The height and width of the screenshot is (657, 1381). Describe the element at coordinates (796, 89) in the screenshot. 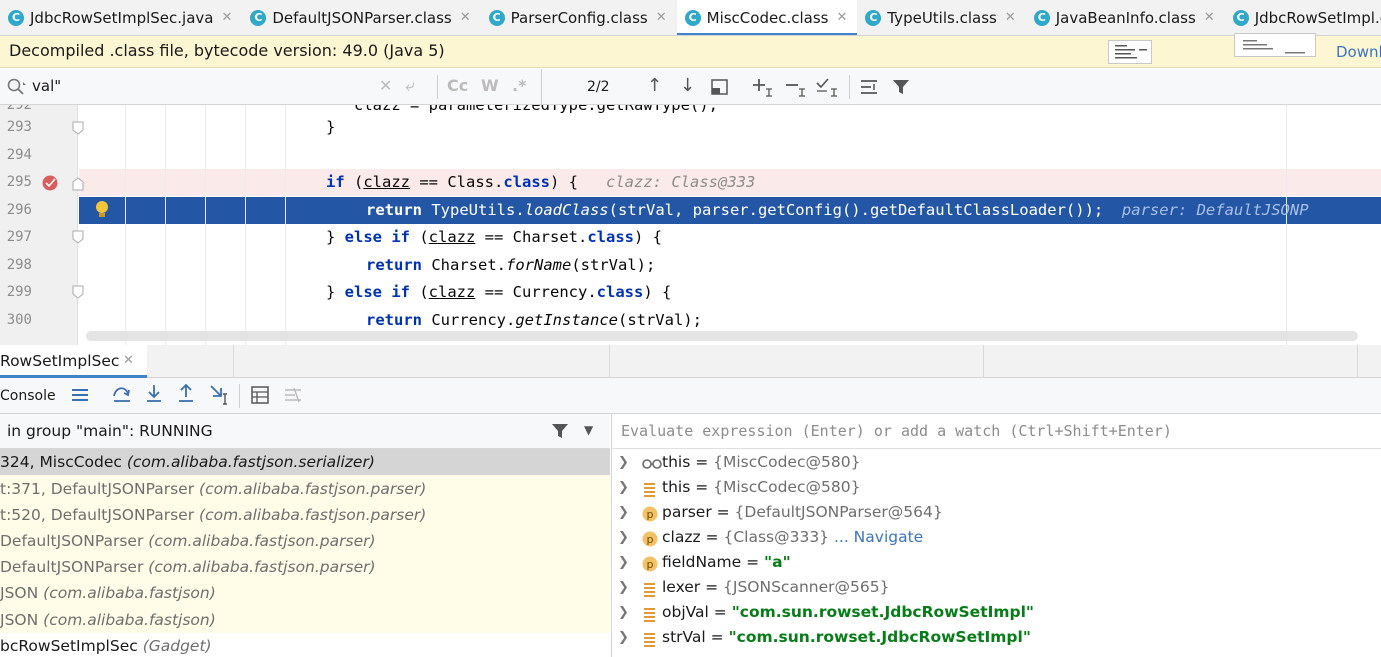

I see `remove-occurrence-icon` at that location.